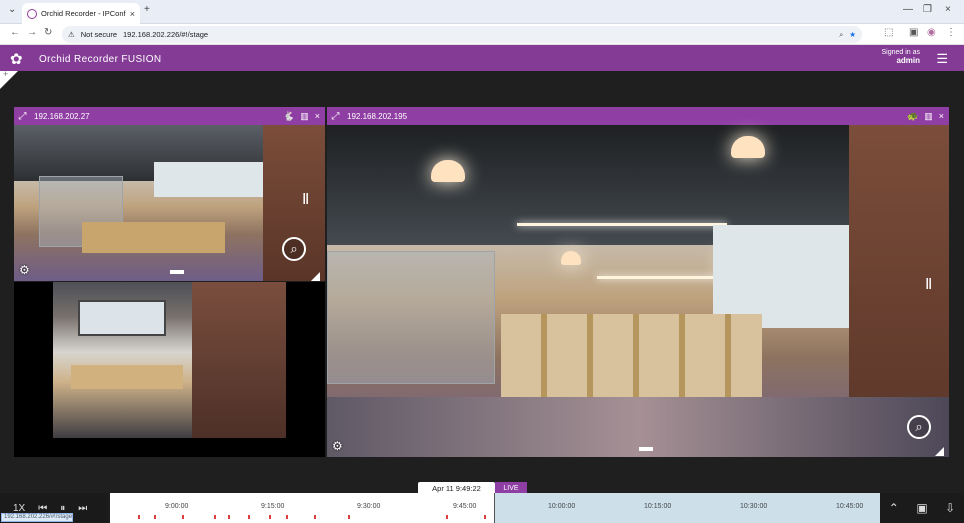 The image size is (964, 523). I want to click on brick-wall, so click(239, 360).